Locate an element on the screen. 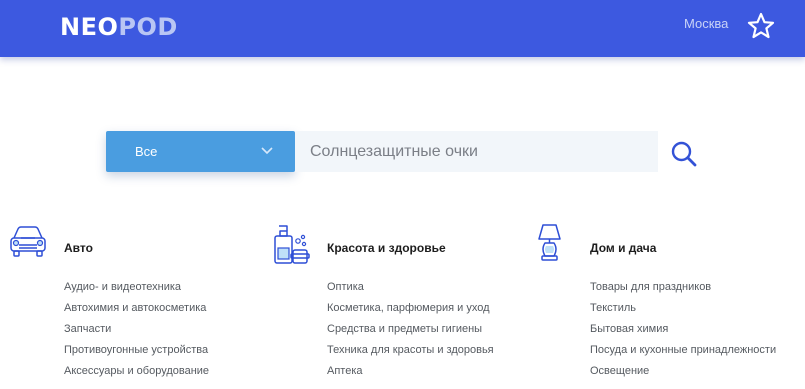 This screenshot has width=805, height=389. logo-part2: POD is located at coordinates (148, 27).